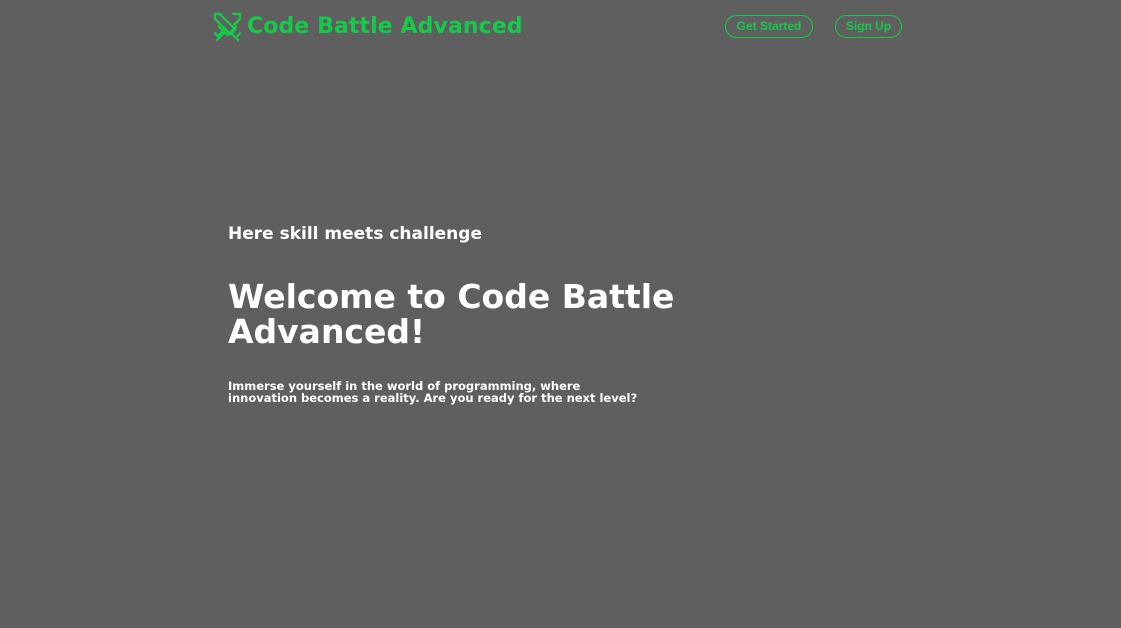  I want to click on sign-up-button: Sign Up, so click(868, 26).